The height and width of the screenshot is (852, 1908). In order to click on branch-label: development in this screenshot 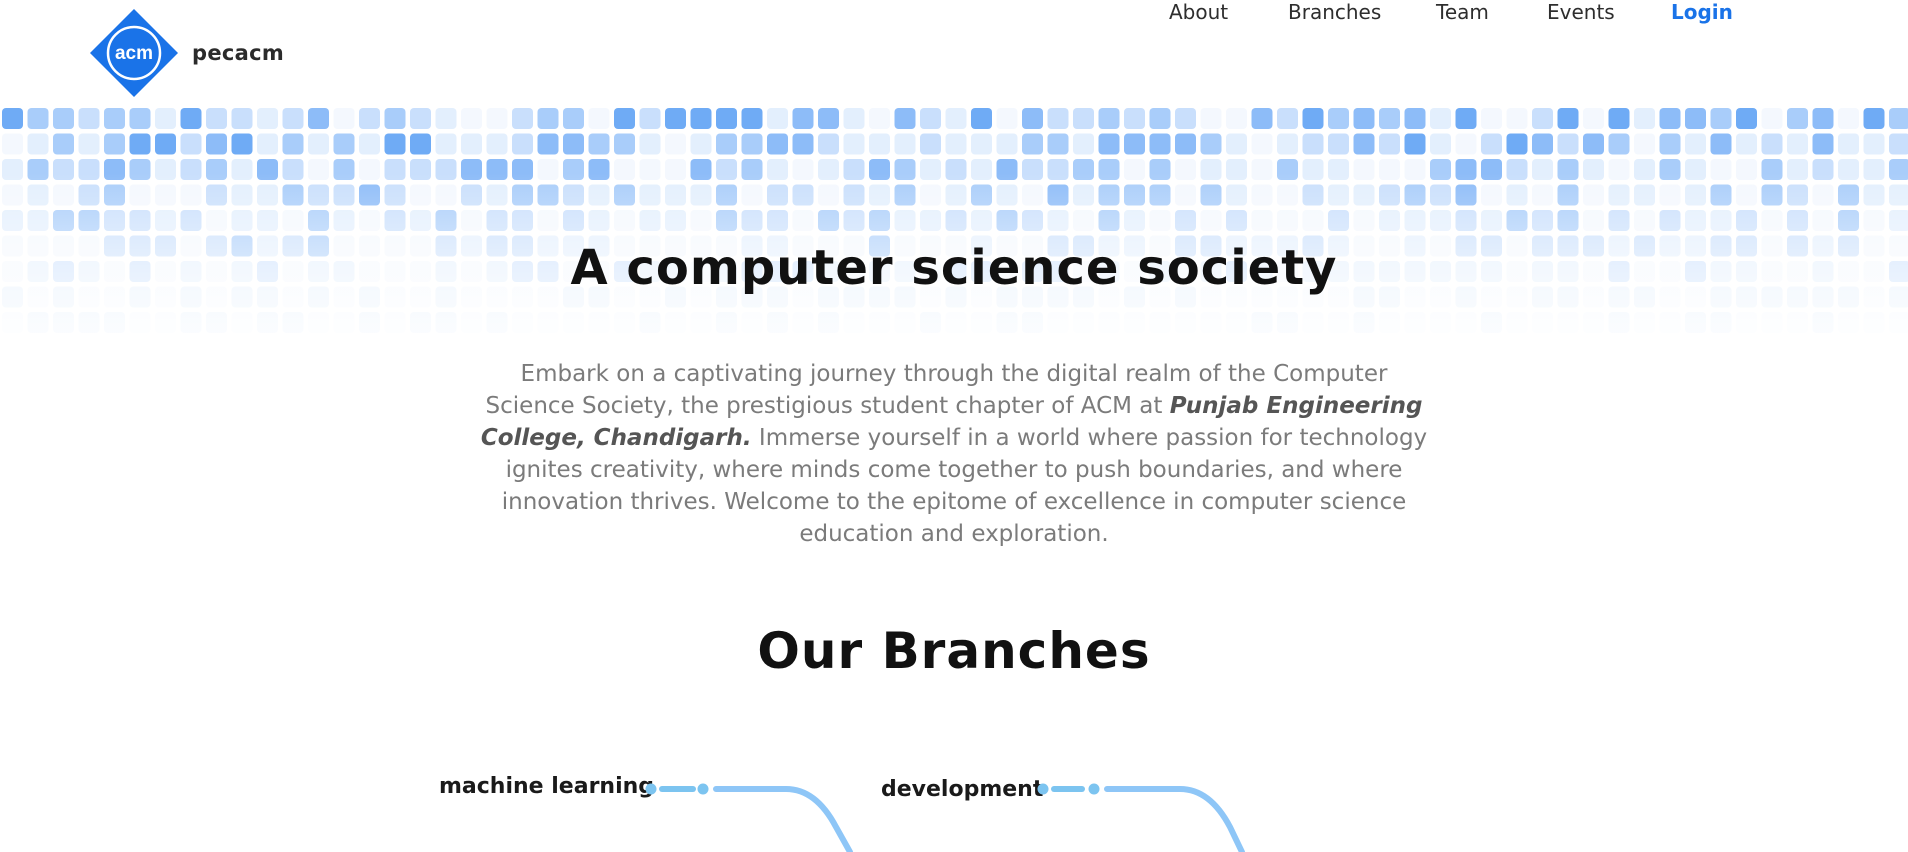, I will do `click(962, 789)`.